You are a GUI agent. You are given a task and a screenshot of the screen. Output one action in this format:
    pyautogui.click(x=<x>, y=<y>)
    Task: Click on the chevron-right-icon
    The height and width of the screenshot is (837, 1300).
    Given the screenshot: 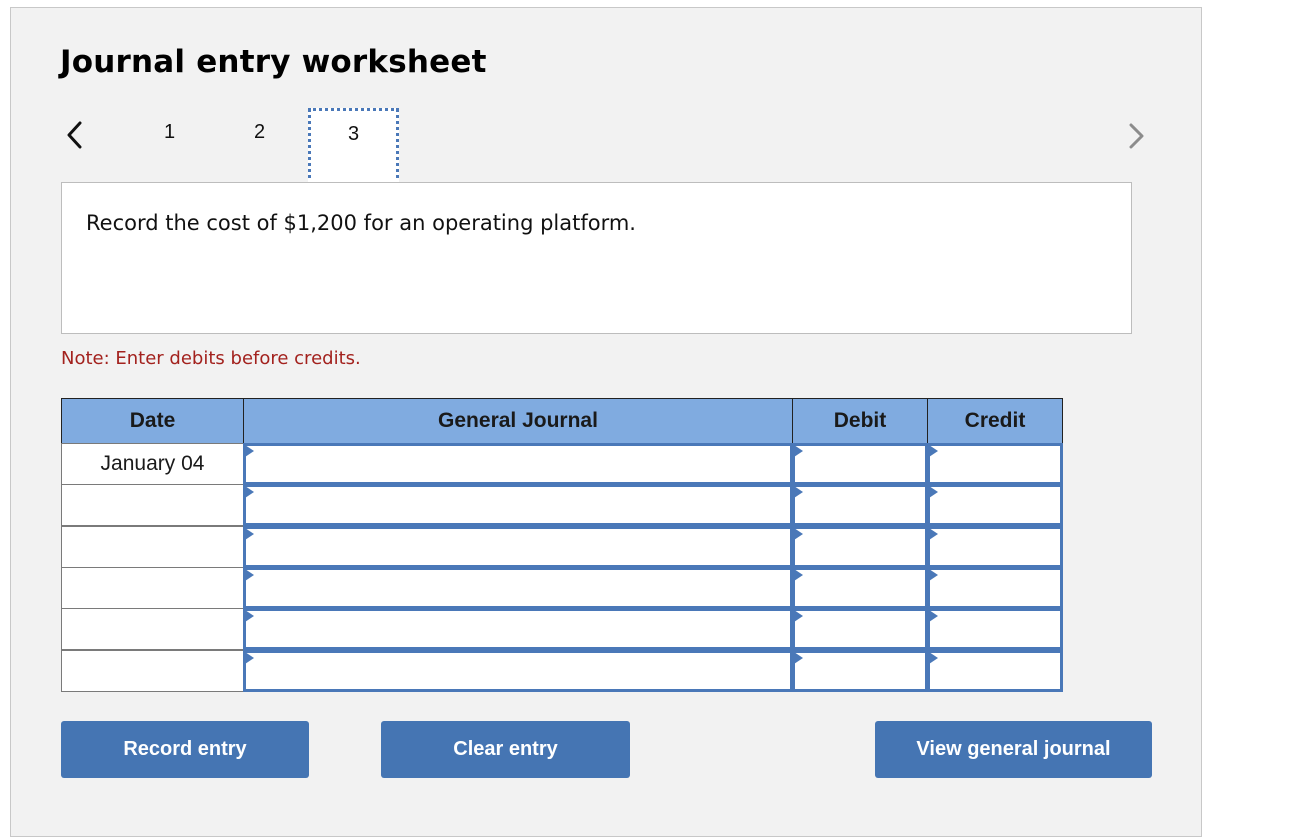 What is the action you would take?
    pyautogui.click(x=1136, y=136)
    